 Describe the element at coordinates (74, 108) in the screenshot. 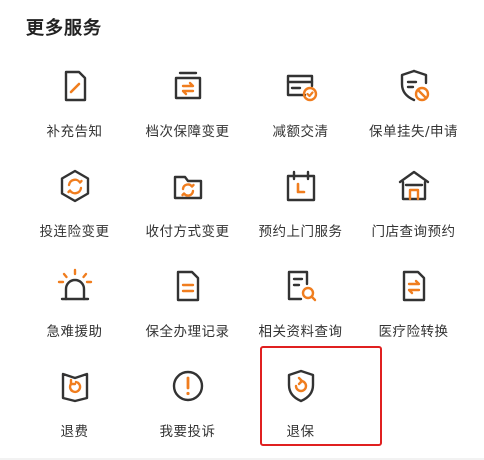

I see `service-supplementary-notice: 补充告知` at that location.